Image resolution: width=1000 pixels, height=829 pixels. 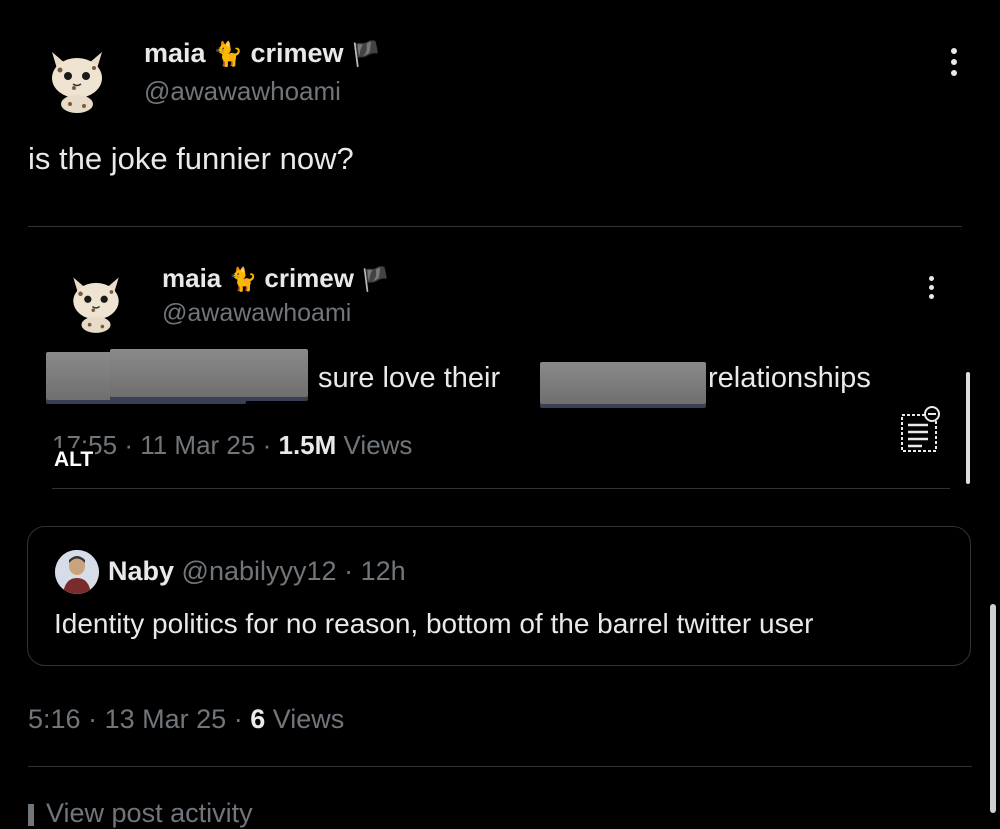 What do you see at coordinates (307, 445) in the screenshot?
I see `quoted-views-count: 1.5M` at bounding box center [307, 445].